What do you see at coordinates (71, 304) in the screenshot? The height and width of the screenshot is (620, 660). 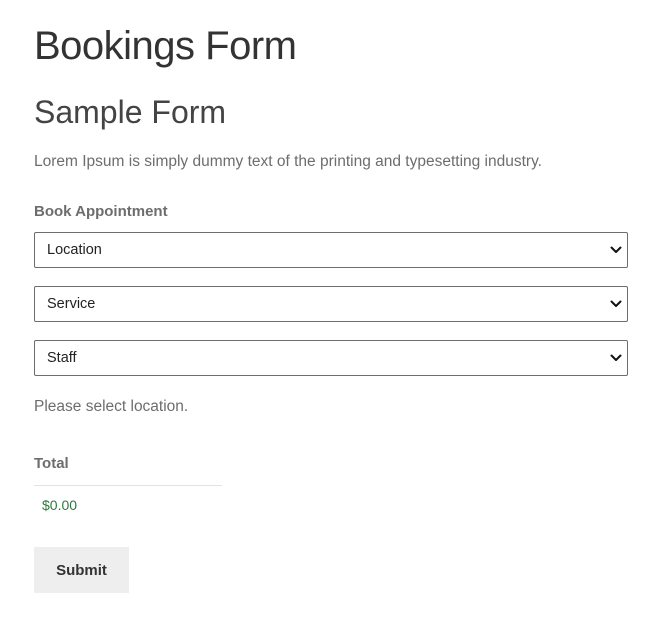 I see `service-select-value: Service` at bounding box center [71, 304].